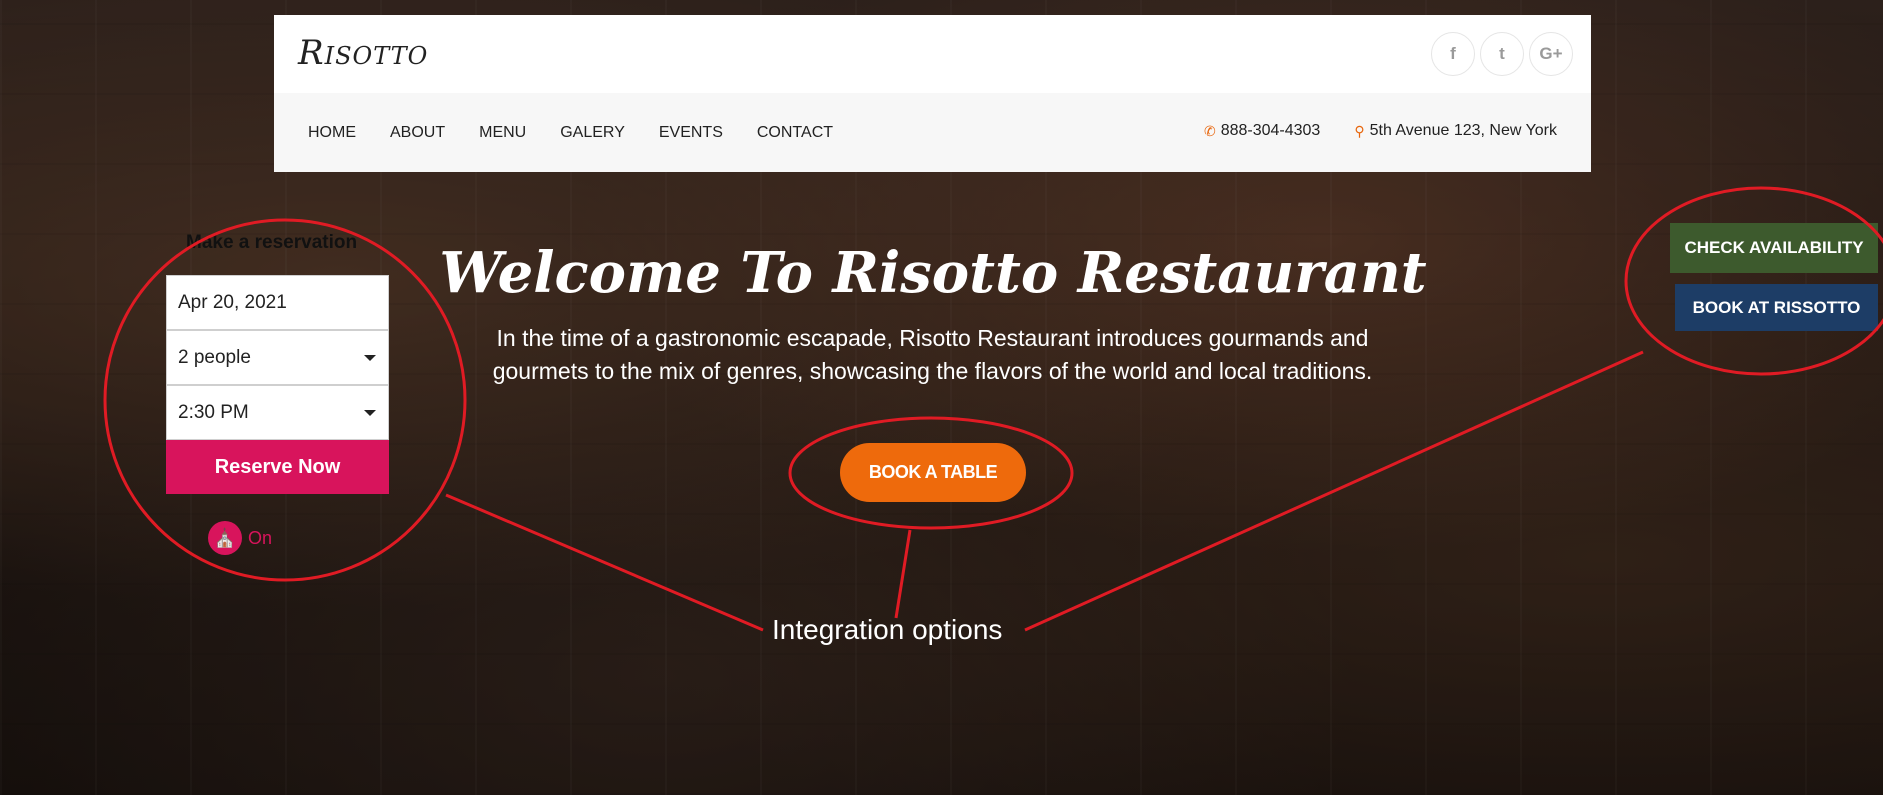  Describe the element at coordinates (277, 467) in the screenshot. I see `reserve-now-button: Reserve Now` at that location.